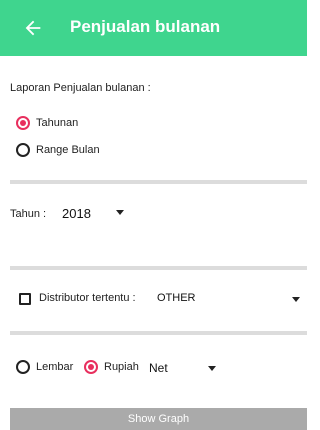 Image resolution: width=320 pixels, height=430 pixels. I want to click on radio-rupiah: Rupiah, so click(111, 367).